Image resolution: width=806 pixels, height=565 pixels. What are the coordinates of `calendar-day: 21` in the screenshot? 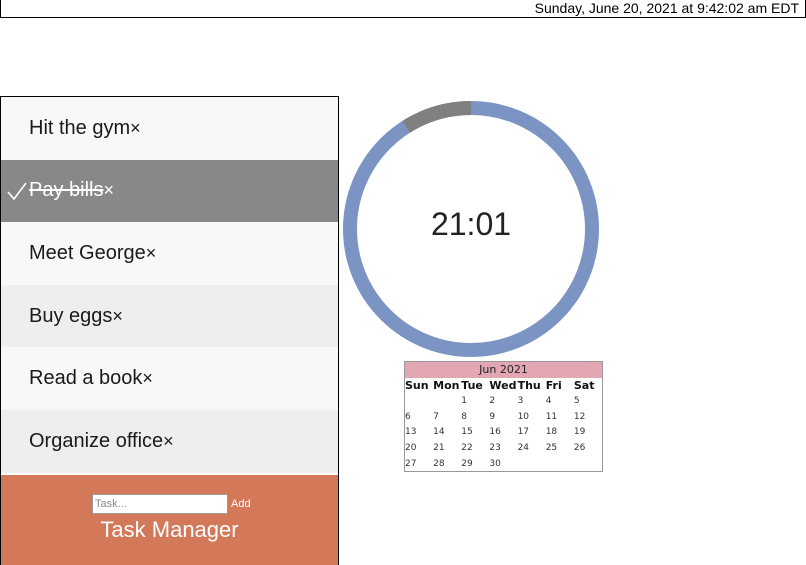 It's located at (447, 448).